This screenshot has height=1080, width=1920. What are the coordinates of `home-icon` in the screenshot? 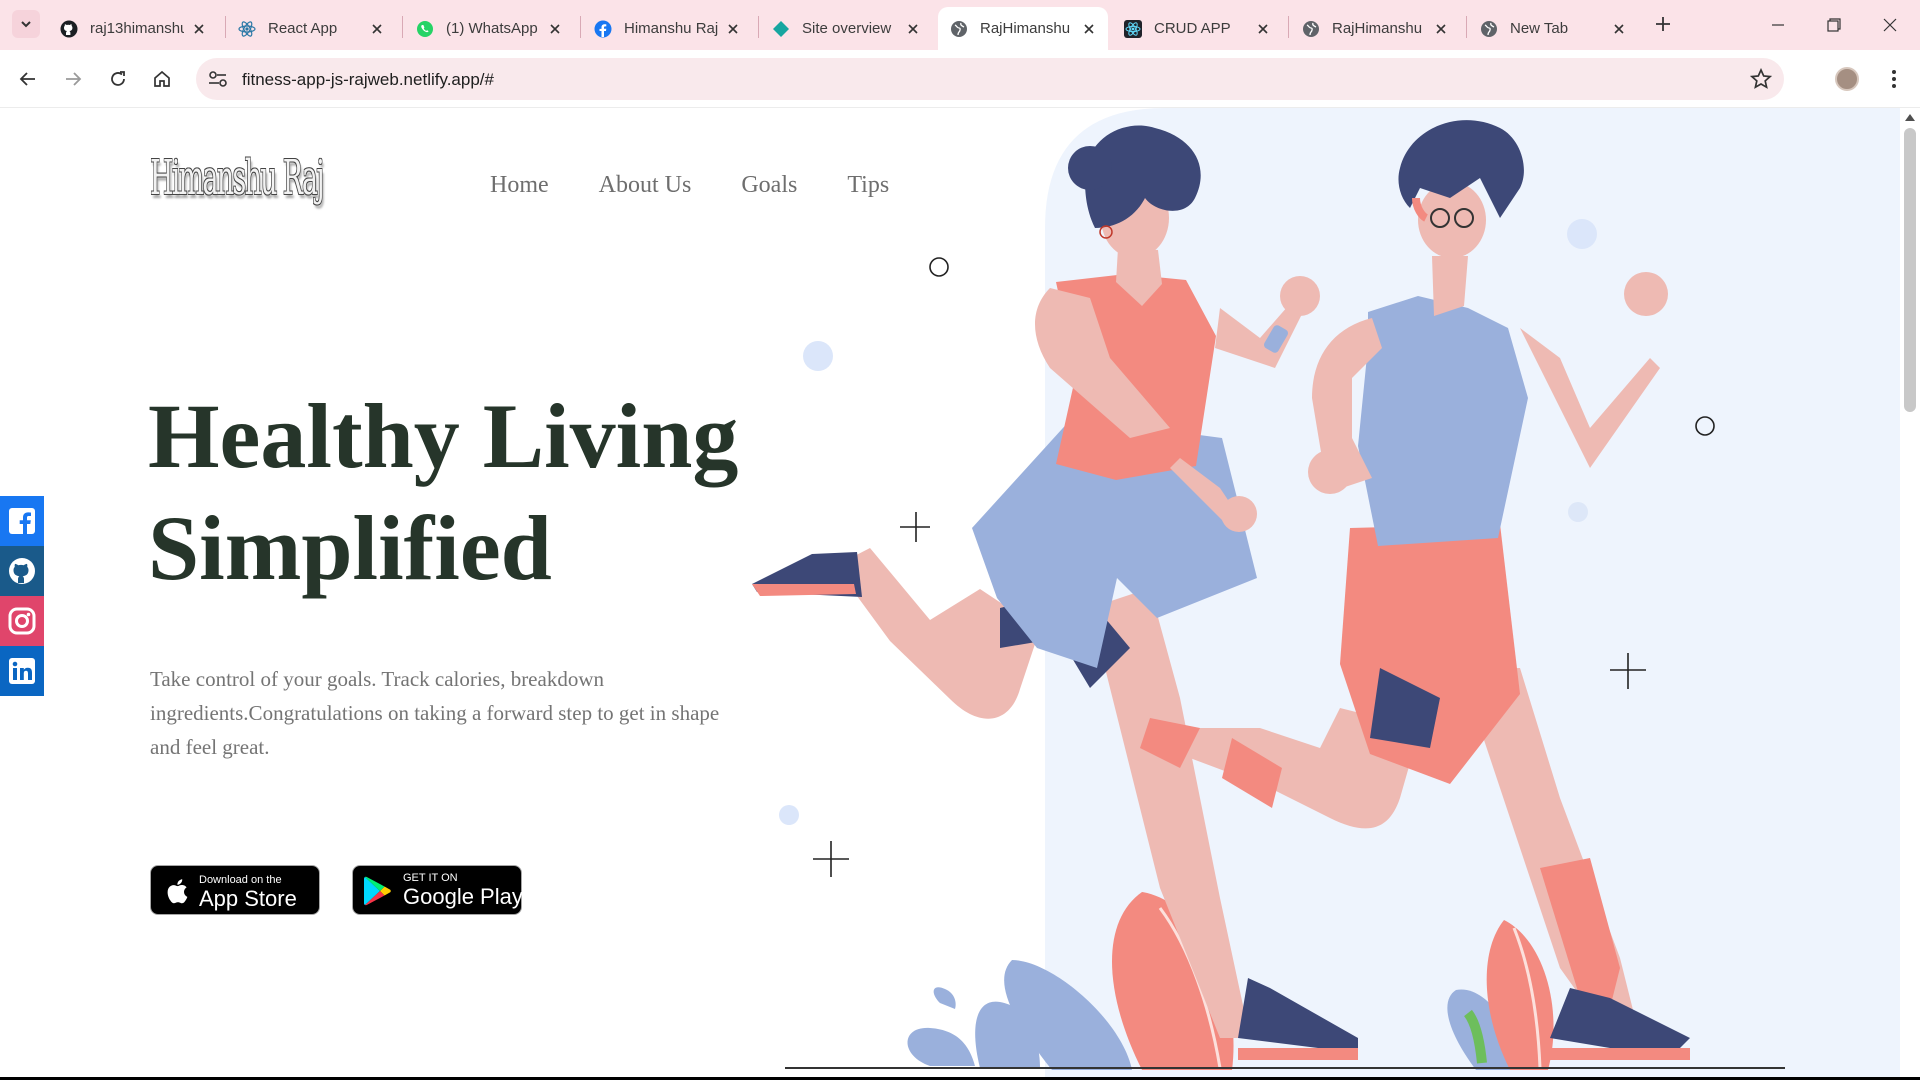 It's located at (162, 78).